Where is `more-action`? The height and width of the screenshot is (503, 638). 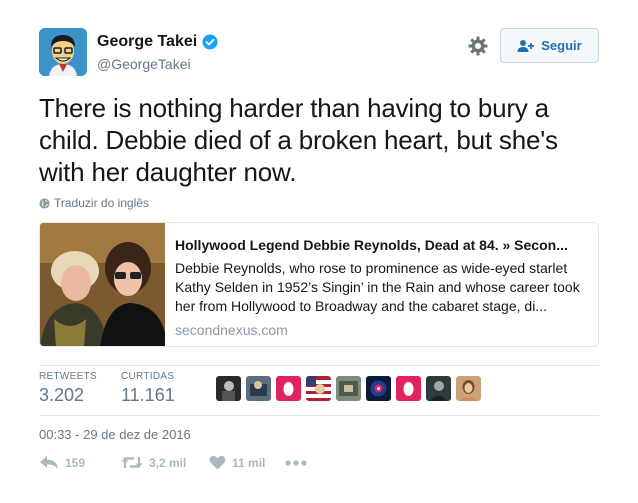
more-action is located at coordinates (296, 462).